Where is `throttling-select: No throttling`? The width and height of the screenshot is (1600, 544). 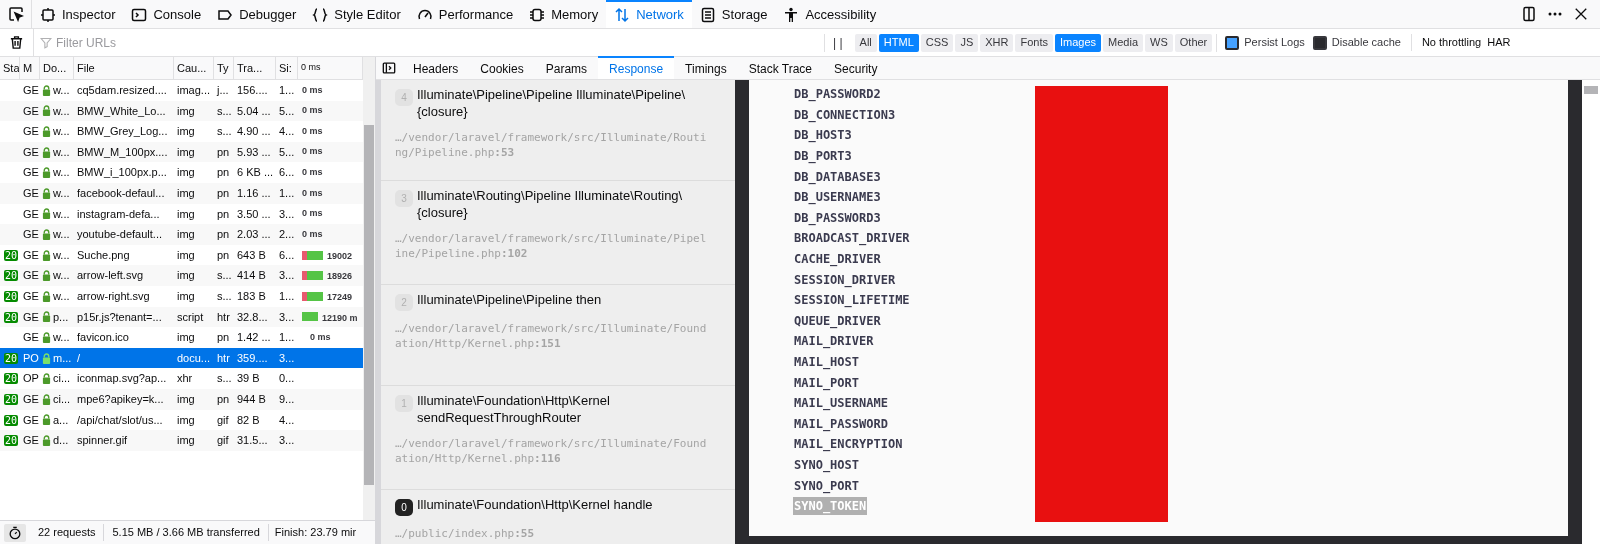
throttling-select: No throttling is located at coordinates (1446, 42).